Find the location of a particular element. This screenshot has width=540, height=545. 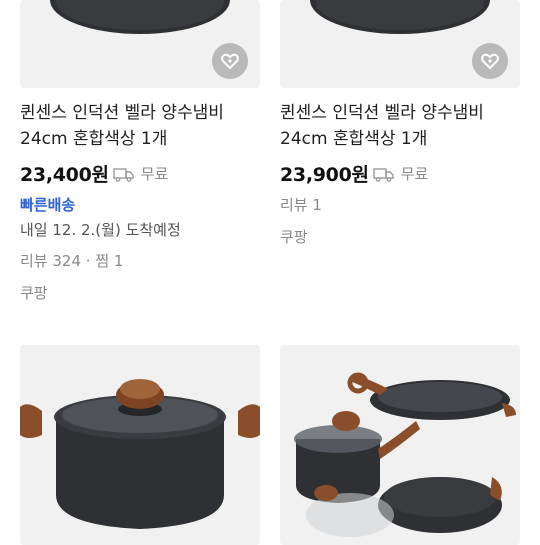

like-count: 찜 1 is located at coordinates (109, 261).